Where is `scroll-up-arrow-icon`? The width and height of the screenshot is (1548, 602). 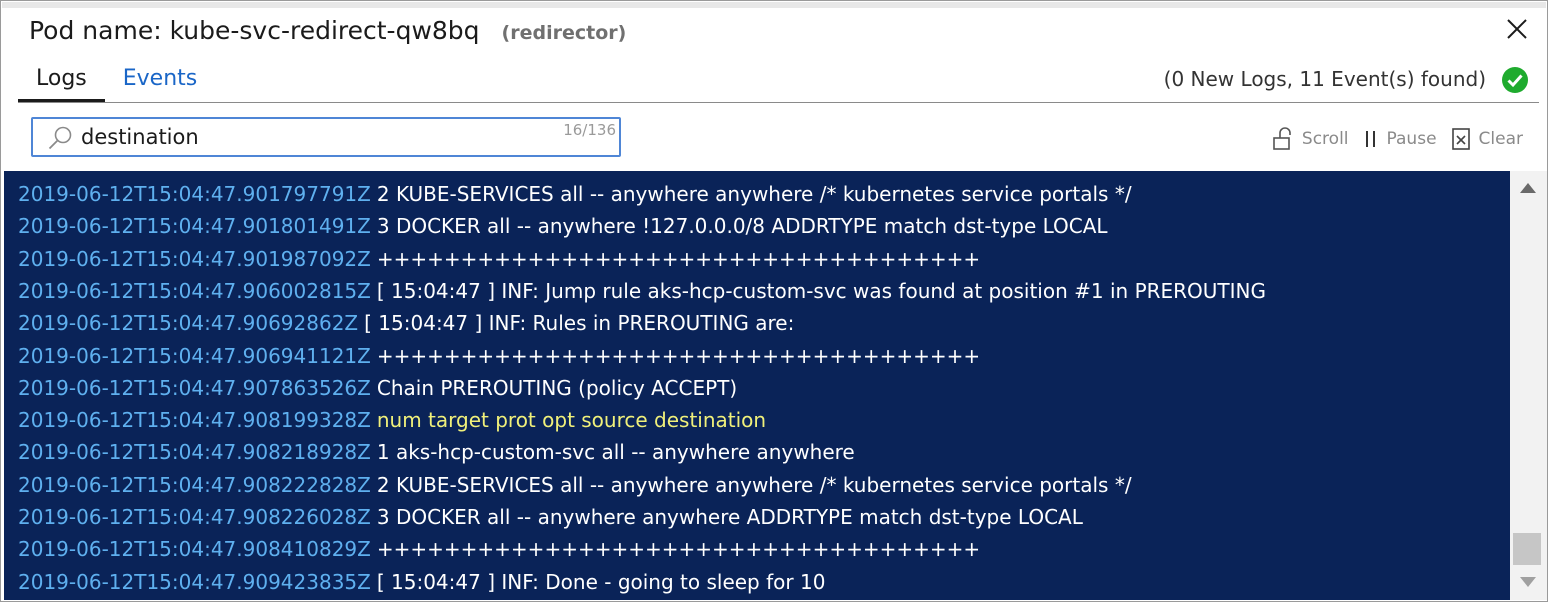 scroll-up-arrow-icon is located at coordinates (1528, 188).